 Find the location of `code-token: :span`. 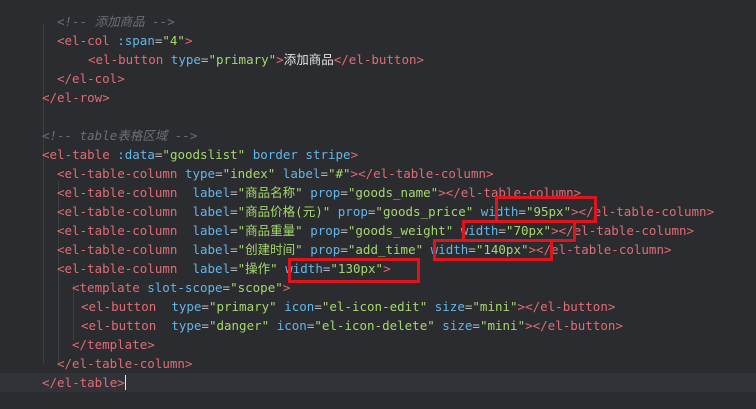

code-token: :span is located at coordinates (132, 40).